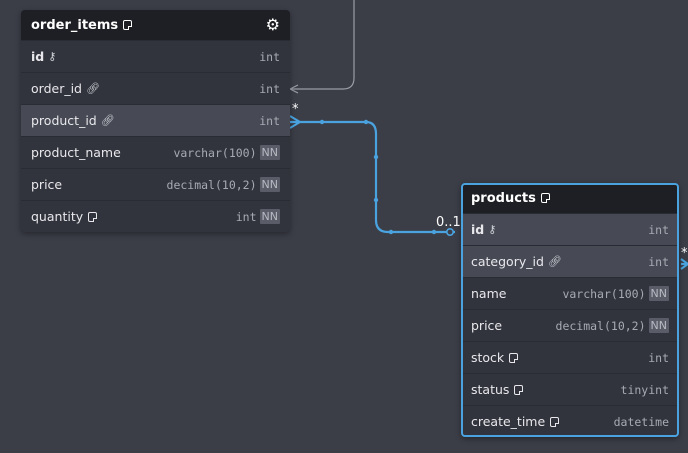 This screenshot has height=453, width=688. What do you see at coordinates (644, 389) in the screenshot?
I see `field-type: tinyint` at bounding box center [644, 389].